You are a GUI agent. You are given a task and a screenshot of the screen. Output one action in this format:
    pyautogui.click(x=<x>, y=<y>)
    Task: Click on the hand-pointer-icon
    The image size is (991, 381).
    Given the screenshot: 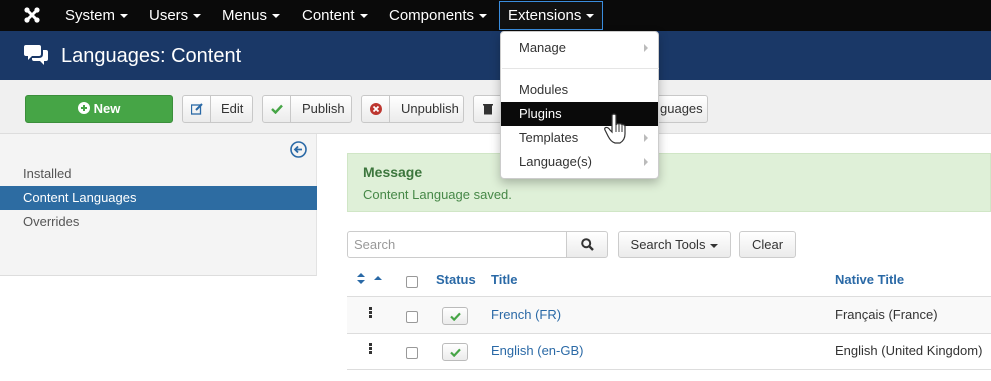 What is the action you would take?
    pyautogui.click(x=615, y=128)
    